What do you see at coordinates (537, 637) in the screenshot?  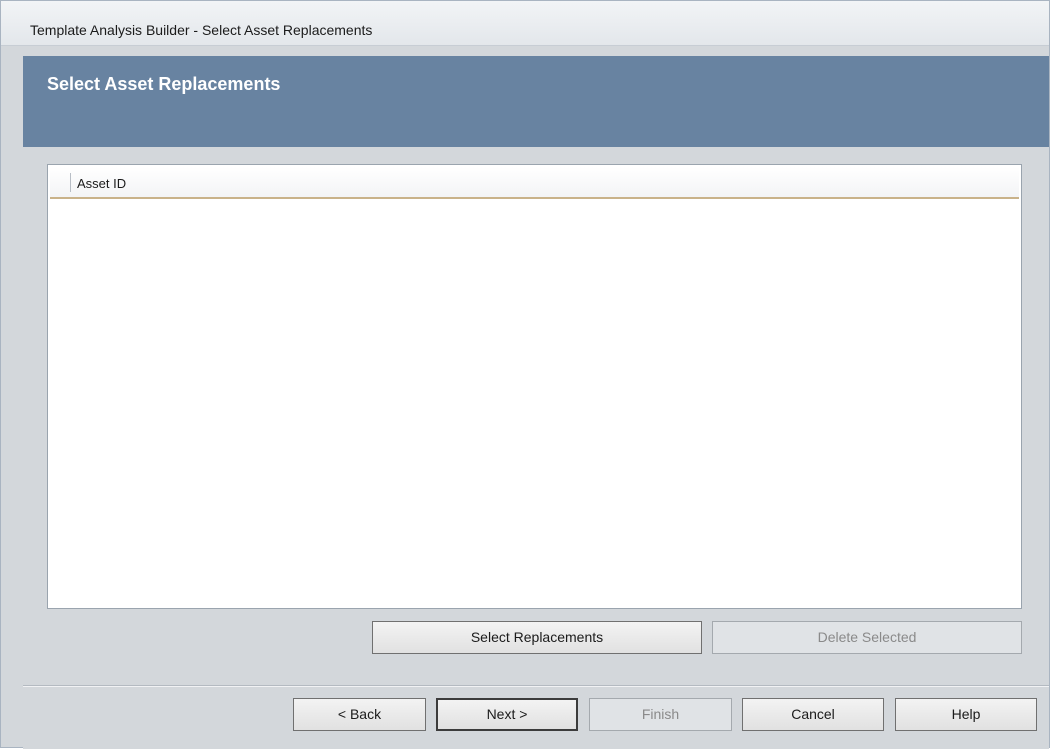 I see `select-replacements-button: Select Replacements` at bounding box center [537, 637].